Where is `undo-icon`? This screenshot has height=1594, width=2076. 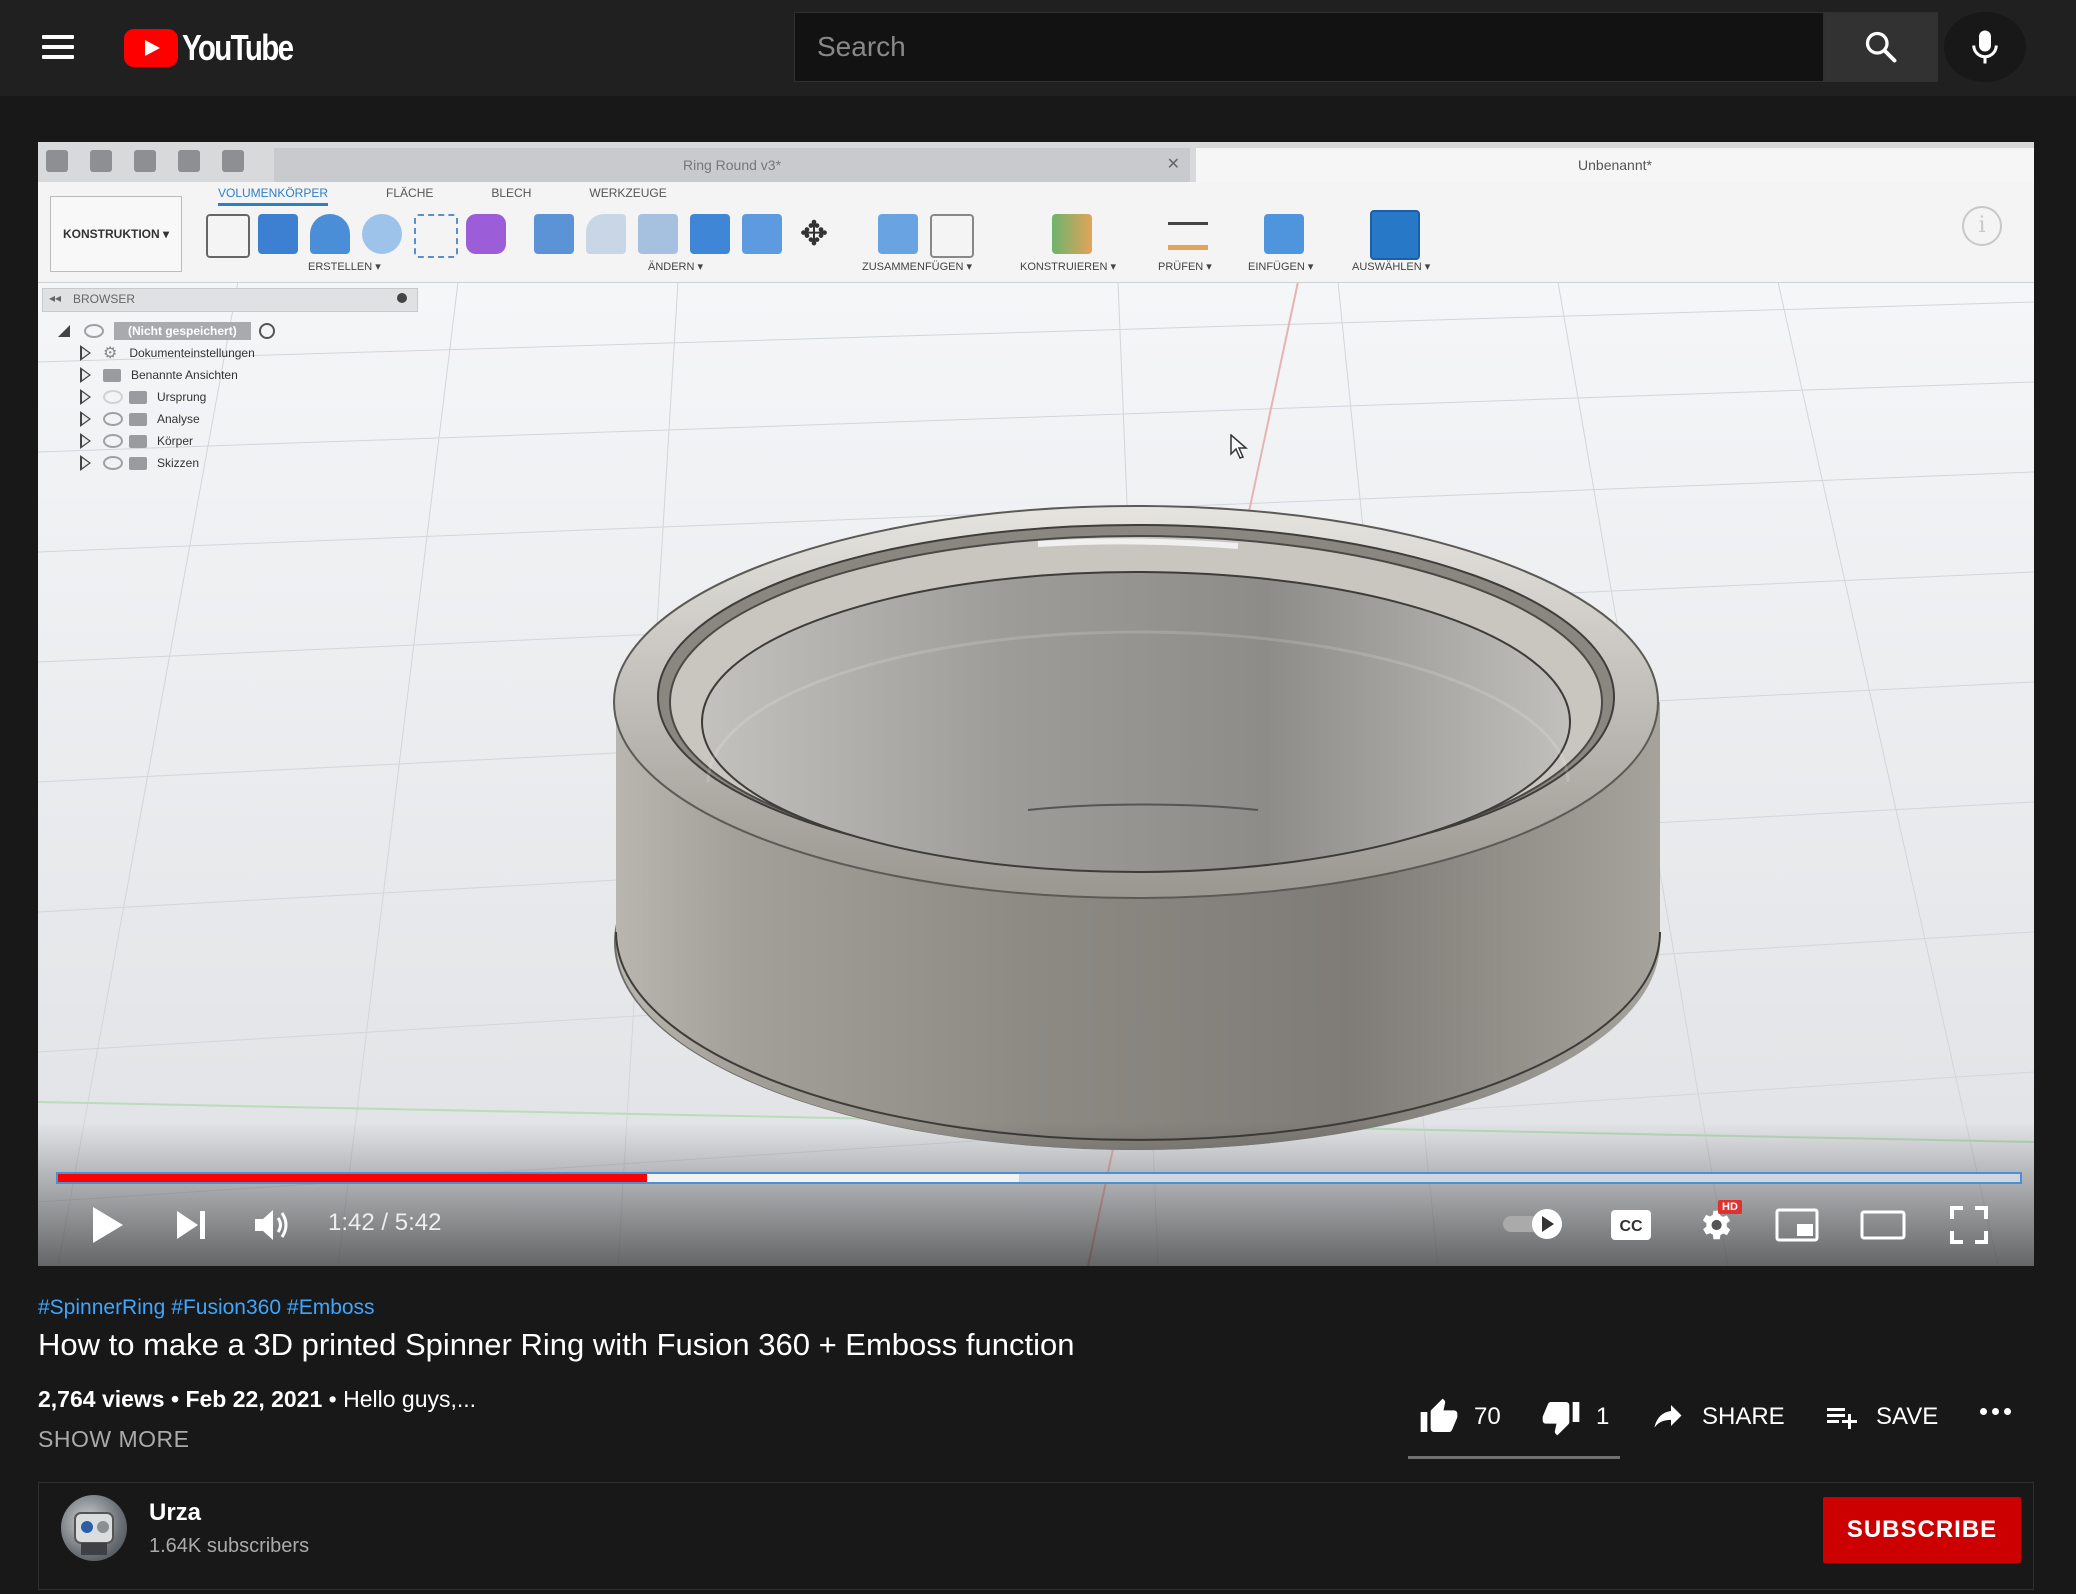
undo-icon is located at coordinates (189, 161).